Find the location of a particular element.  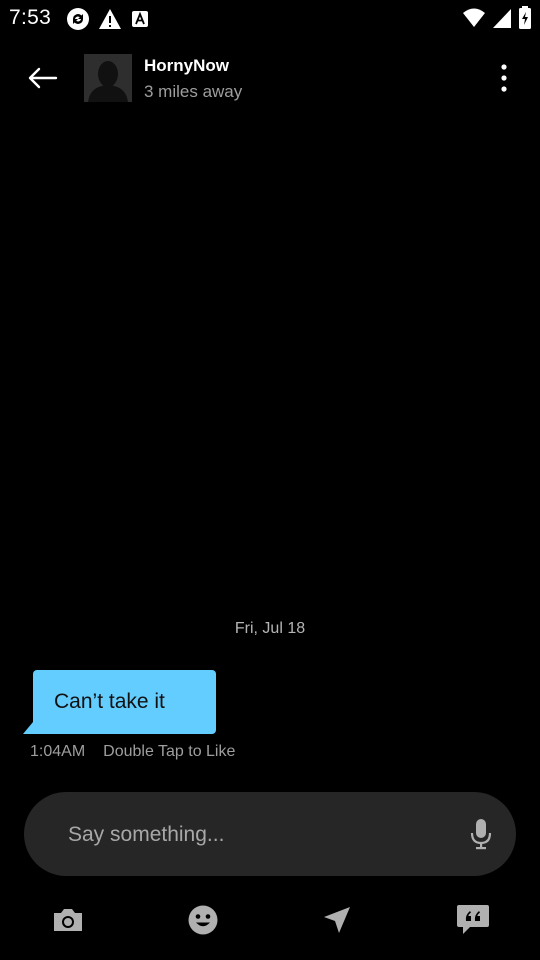

back-arrow-icon is located at coordinates (43, 78).